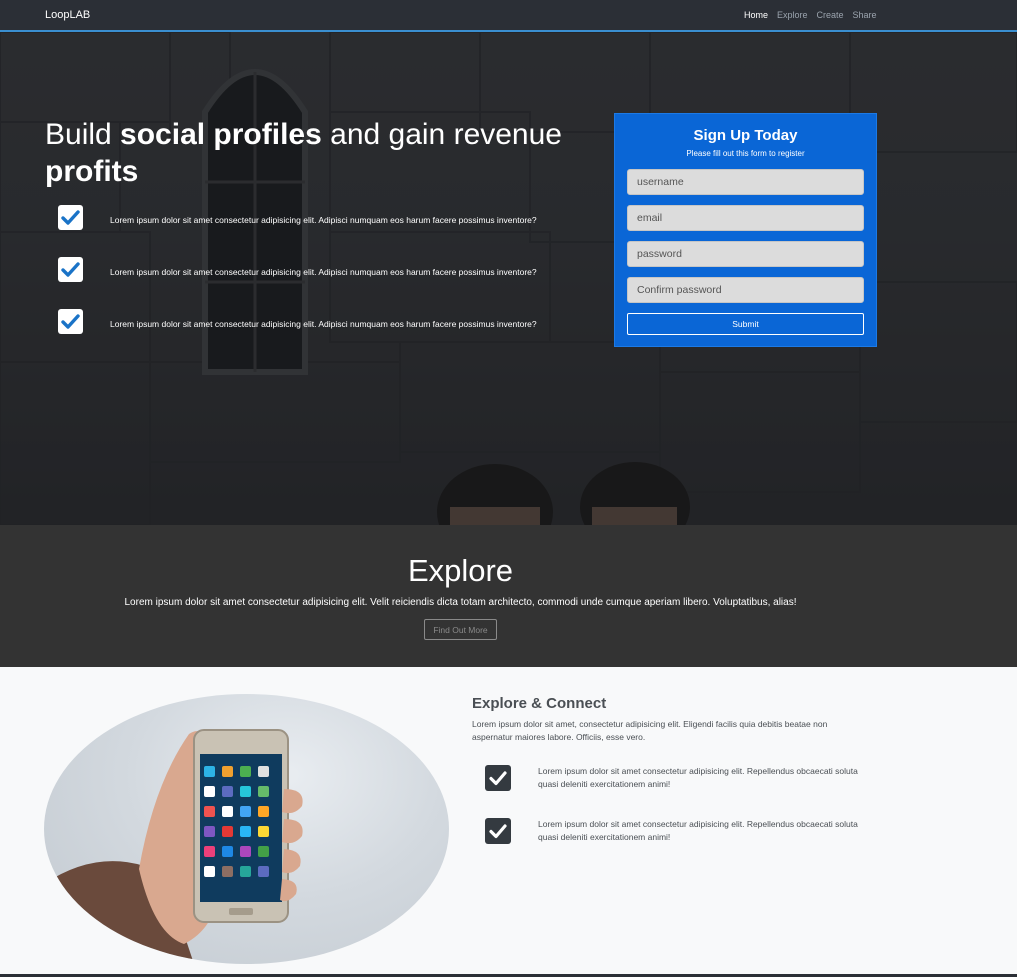 This screenshot has height=977, width=1017. Describe the element at coordinates (508, 16) in the screenshot. I see `navbar: LoopLAB Home Explore Create Share` at that location.